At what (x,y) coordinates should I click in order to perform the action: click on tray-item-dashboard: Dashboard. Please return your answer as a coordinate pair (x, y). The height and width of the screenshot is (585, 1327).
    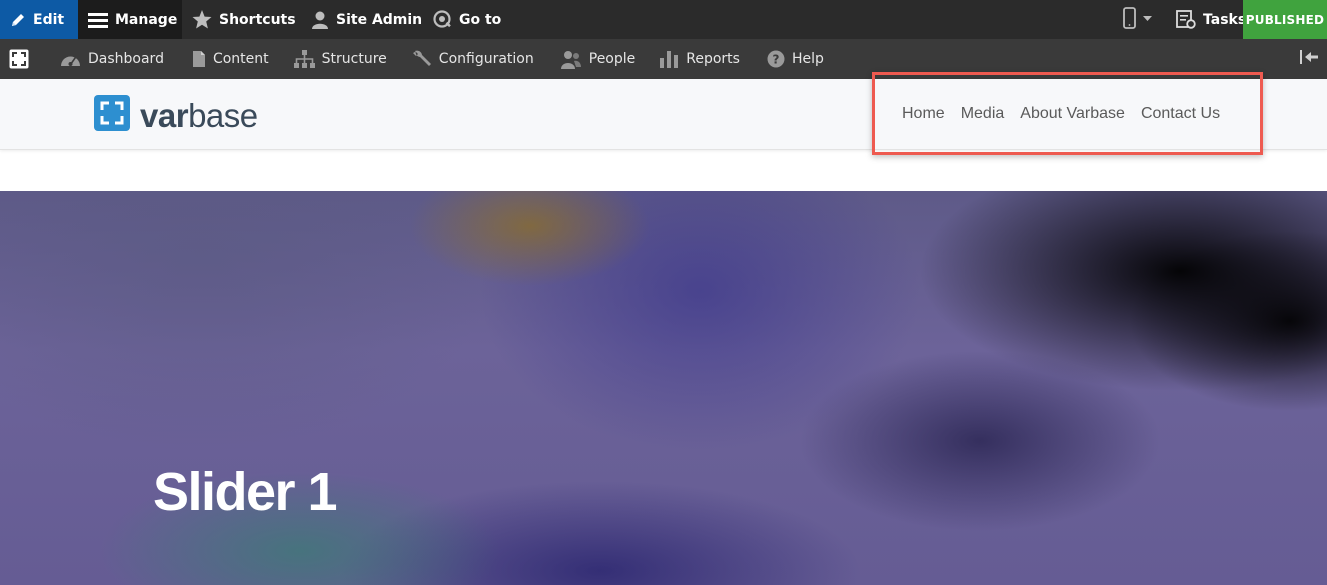
    Looking at the image, I should click on (112, 59).